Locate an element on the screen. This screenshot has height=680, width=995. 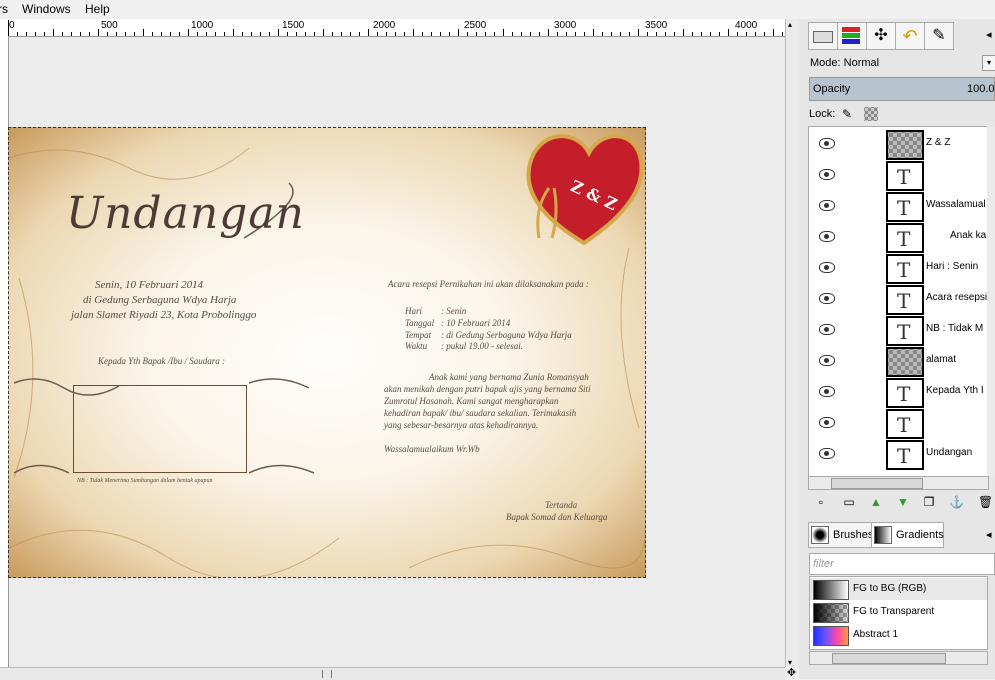
duplicate-layer-icon: ❐ is located at coordinates (929, 502).